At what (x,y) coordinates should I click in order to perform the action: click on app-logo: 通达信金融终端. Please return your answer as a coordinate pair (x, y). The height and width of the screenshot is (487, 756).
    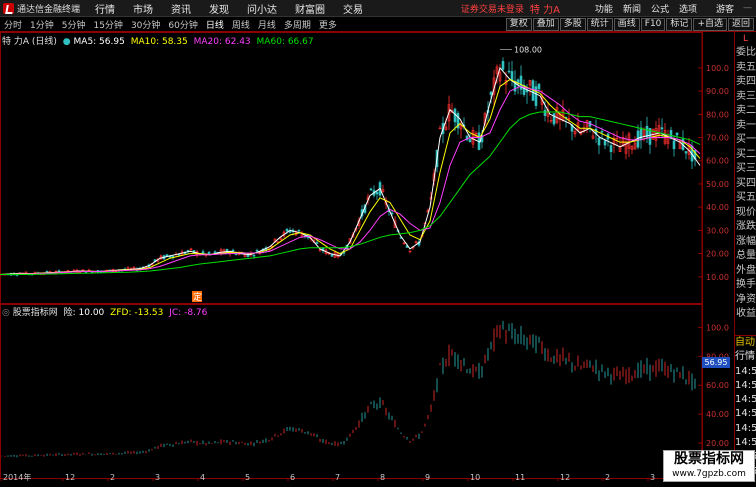
    Looking at the image, I should click on (43, 8).